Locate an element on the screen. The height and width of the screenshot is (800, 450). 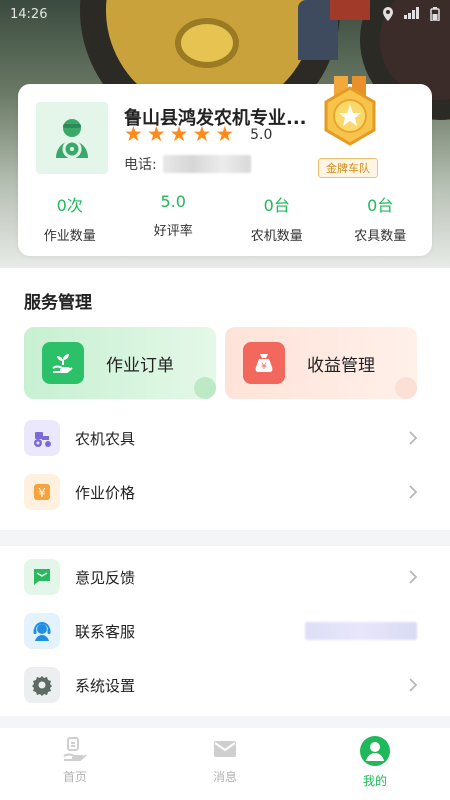
location-icon is located at coordinates (388, 14).